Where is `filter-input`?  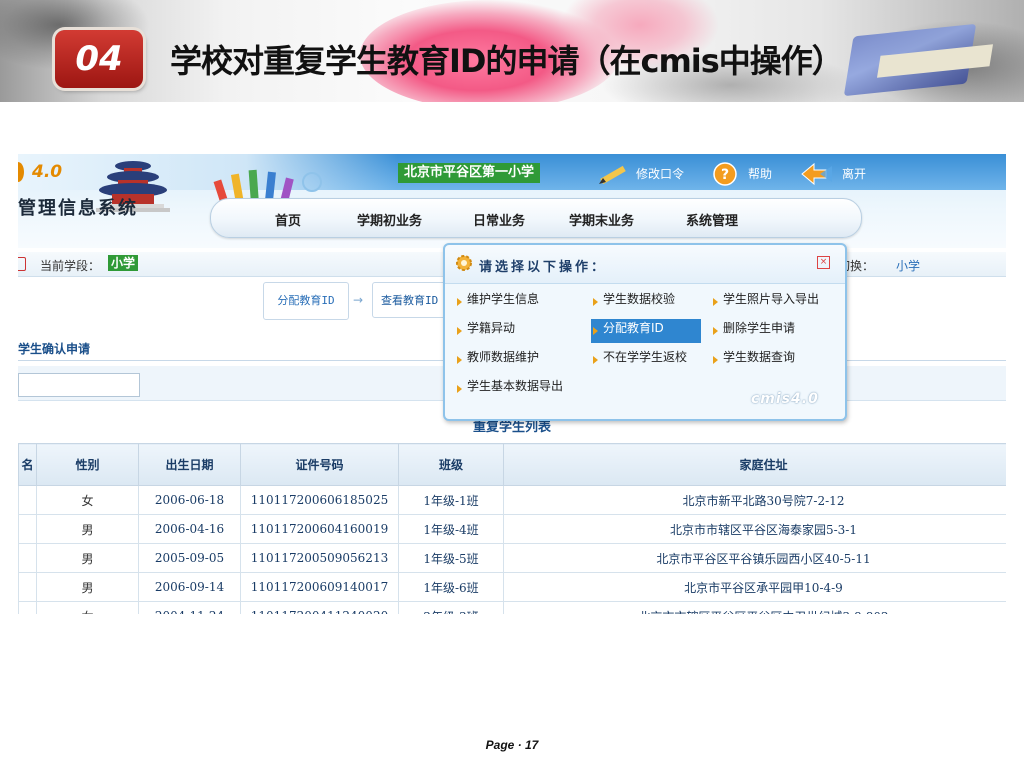 filter-input is located at coordinates (79, 385).